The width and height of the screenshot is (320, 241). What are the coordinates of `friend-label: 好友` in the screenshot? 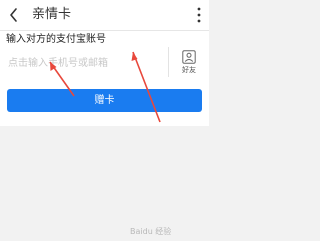 It's located at (189, 70).